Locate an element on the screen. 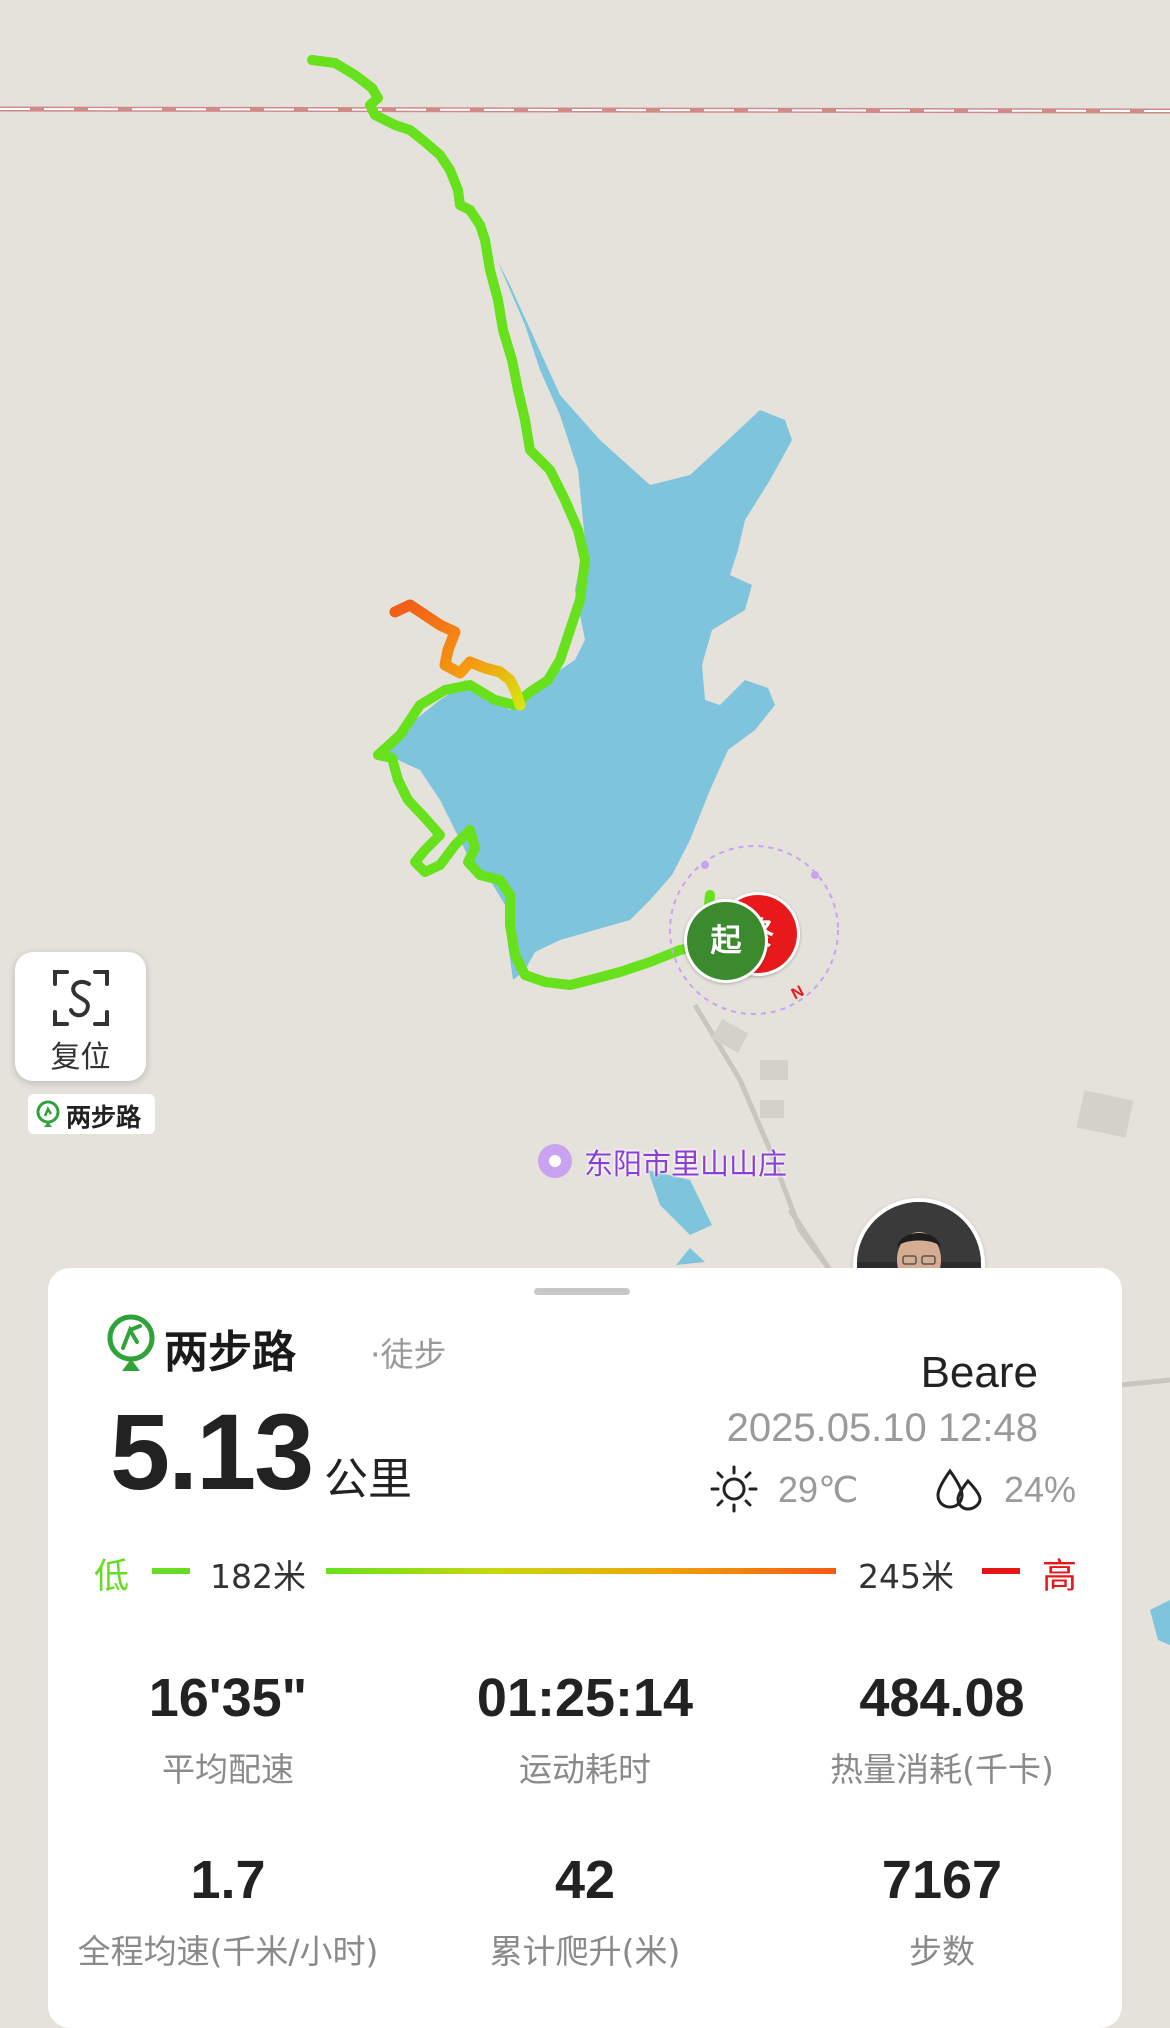  elevation-high-swatch is located at coordinates (1001, 1571).